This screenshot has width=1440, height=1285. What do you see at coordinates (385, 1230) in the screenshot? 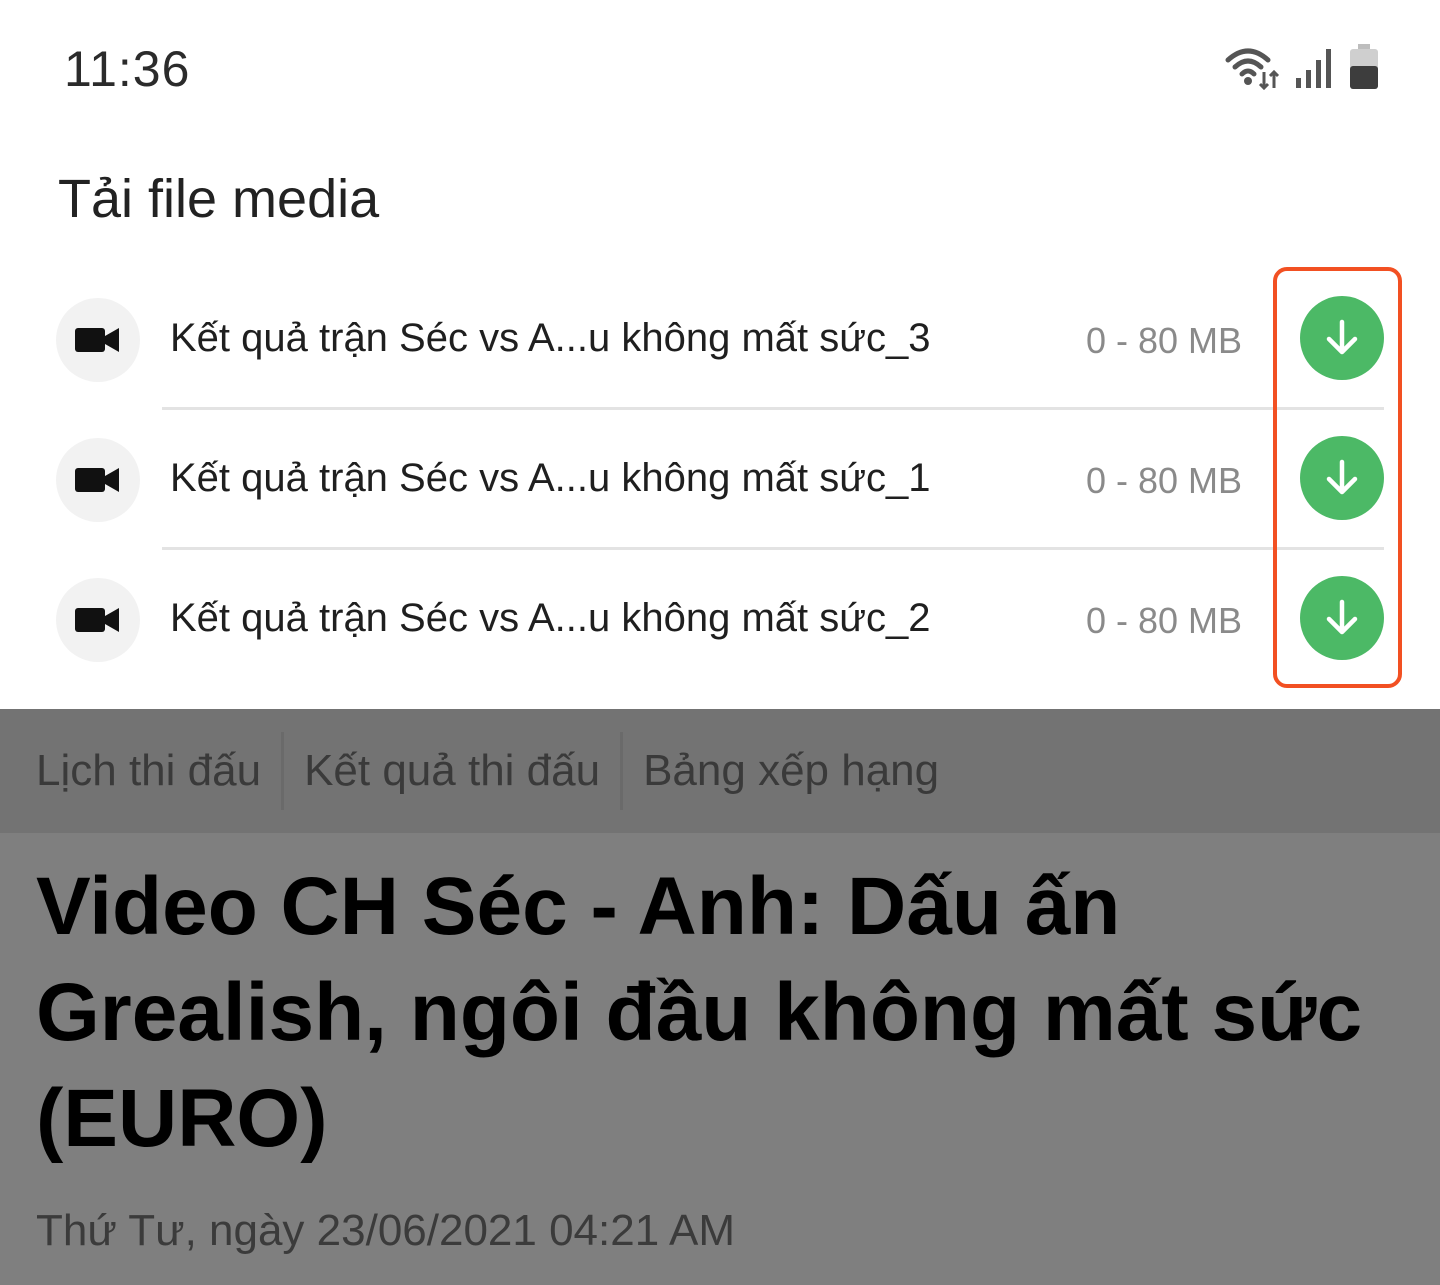
I see `article-date: Thứ Tư, ngày 23/06/2021 04:21 AM` at bounding box center [385, 1230].